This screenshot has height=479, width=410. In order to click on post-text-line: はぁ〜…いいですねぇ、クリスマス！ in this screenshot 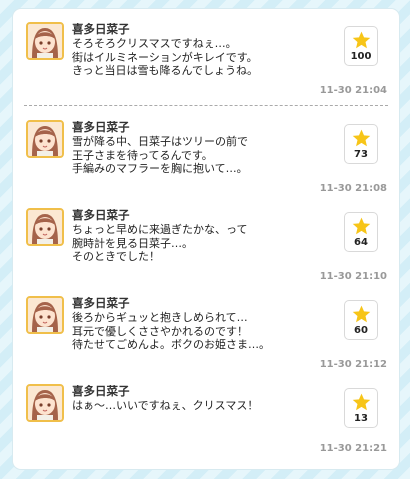, I will do `click(165, 405)`.